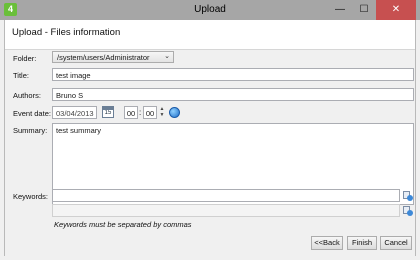 The width and height of the screenshot is (420, 260). What do you see at coordinates (21, 75) in the screenshot?
I see `title-label: Title:` at bounding box center [21, 75].